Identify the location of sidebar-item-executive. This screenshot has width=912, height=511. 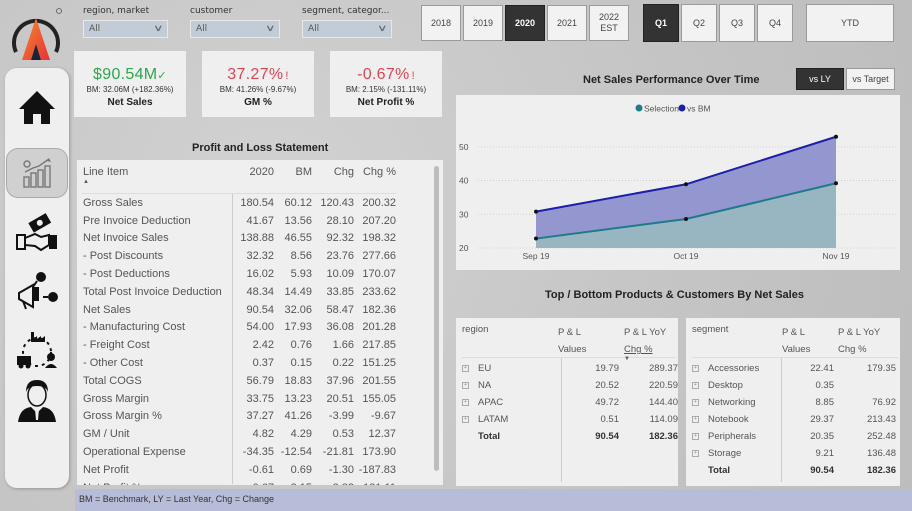
(37, 401).